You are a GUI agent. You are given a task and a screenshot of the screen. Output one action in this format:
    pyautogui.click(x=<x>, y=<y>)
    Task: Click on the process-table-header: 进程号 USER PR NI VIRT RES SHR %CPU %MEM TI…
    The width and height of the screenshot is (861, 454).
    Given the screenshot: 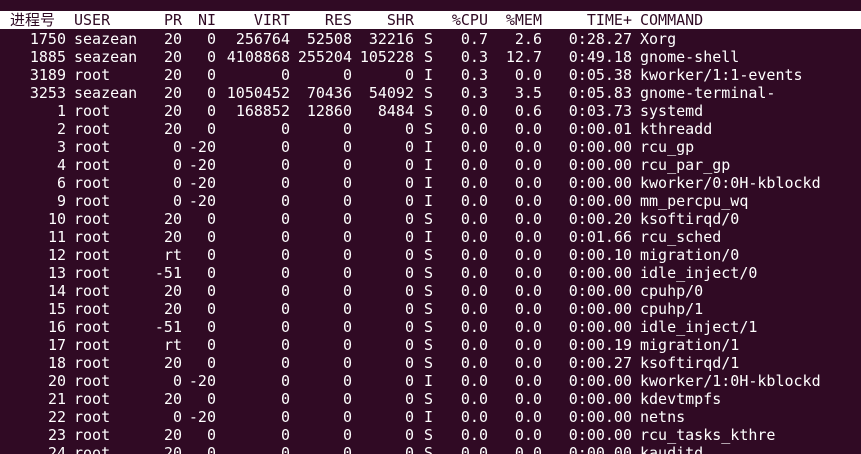 What is the action you would take?
    pyautogui.click(x=430, y=20)
    